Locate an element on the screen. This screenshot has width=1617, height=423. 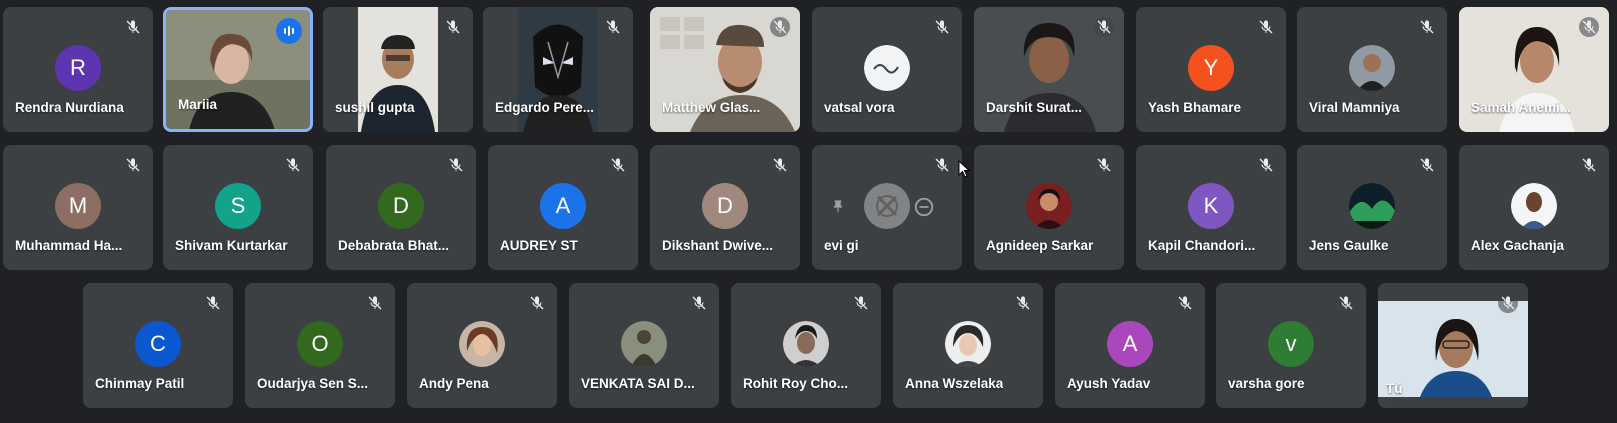
participant-tile: v varsha gore is located at coordinates (1291, 345).